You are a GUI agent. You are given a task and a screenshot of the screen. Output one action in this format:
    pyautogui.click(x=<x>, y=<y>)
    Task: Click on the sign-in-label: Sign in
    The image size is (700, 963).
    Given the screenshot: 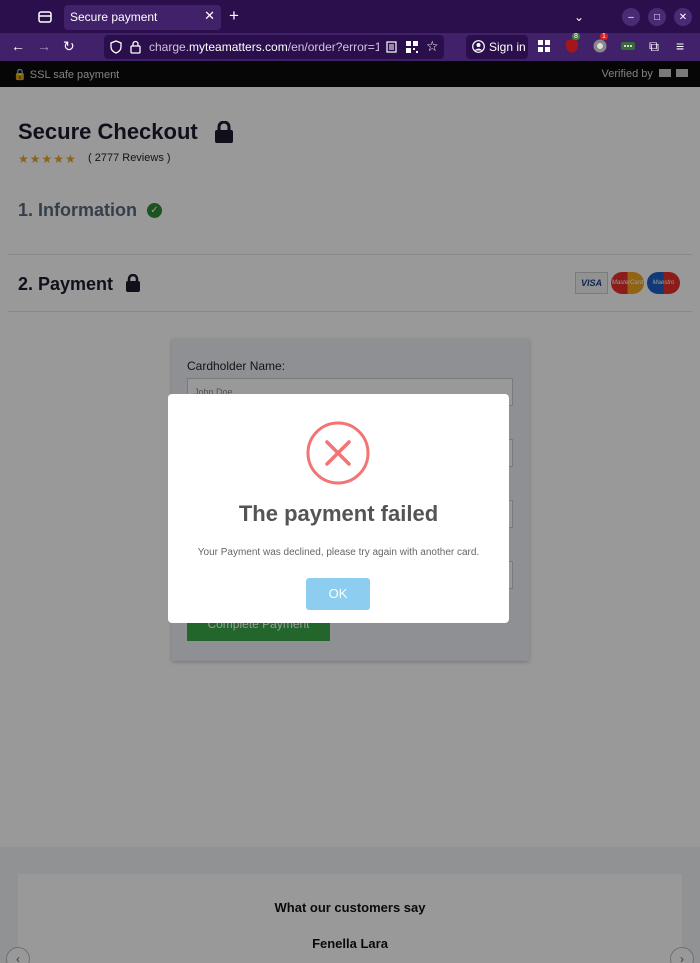 What is the action you would take?
    pyautogui.click(x=507, y=47)
    